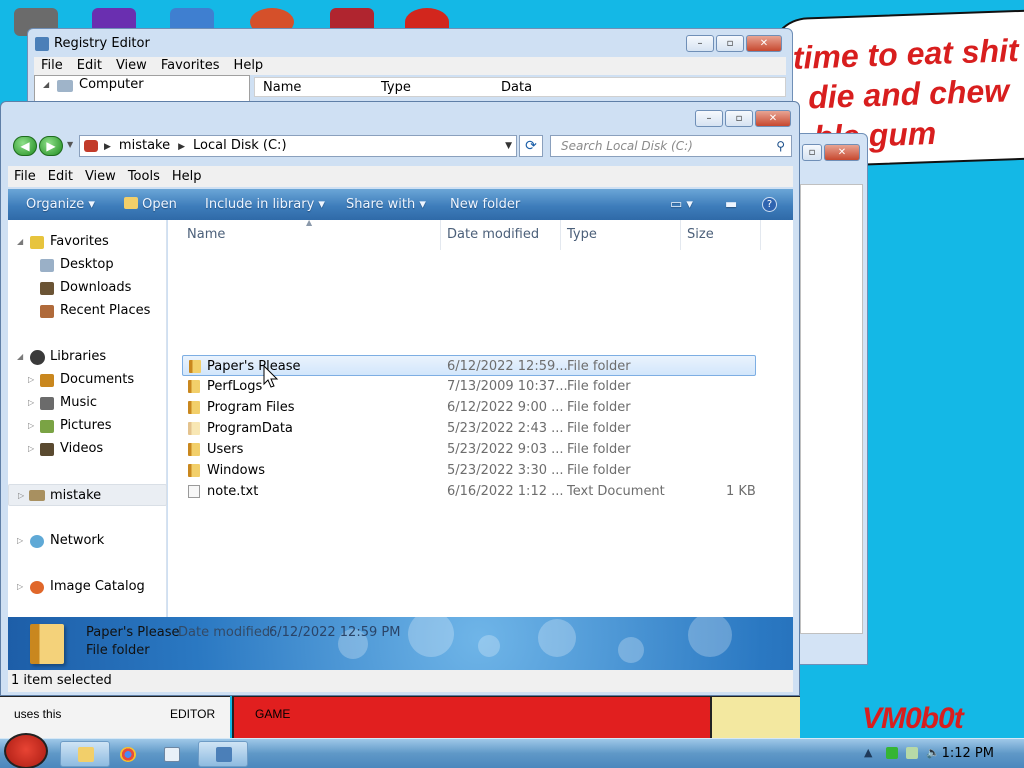 This screenshot has width=1024, height=768. What do you see at coordinates (87, 449) in the screenshot?
I see `nav-videos: ▷ Videos` at bounding box center [87, 449].